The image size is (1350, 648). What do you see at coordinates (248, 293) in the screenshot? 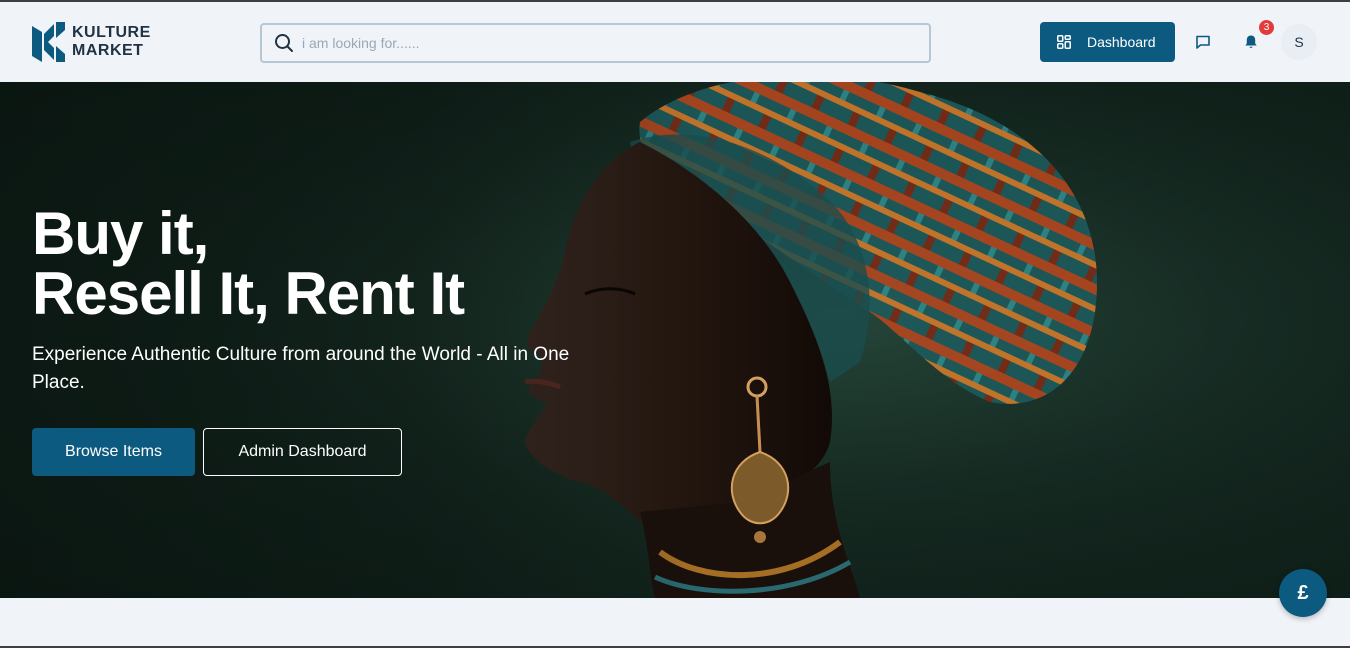
I see `hero-title-line2: Resell It, Rent It` at bounding box center [248, 293].